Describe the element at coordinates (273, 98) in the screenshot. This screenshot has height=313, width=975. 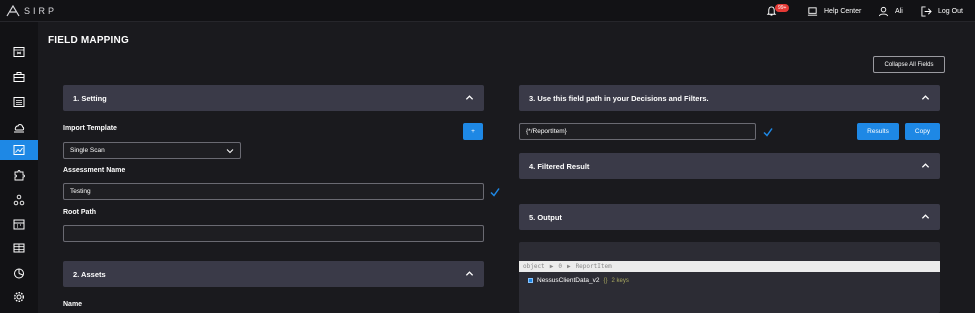
I see `setting-panel-header: 1. Setting` at that location.